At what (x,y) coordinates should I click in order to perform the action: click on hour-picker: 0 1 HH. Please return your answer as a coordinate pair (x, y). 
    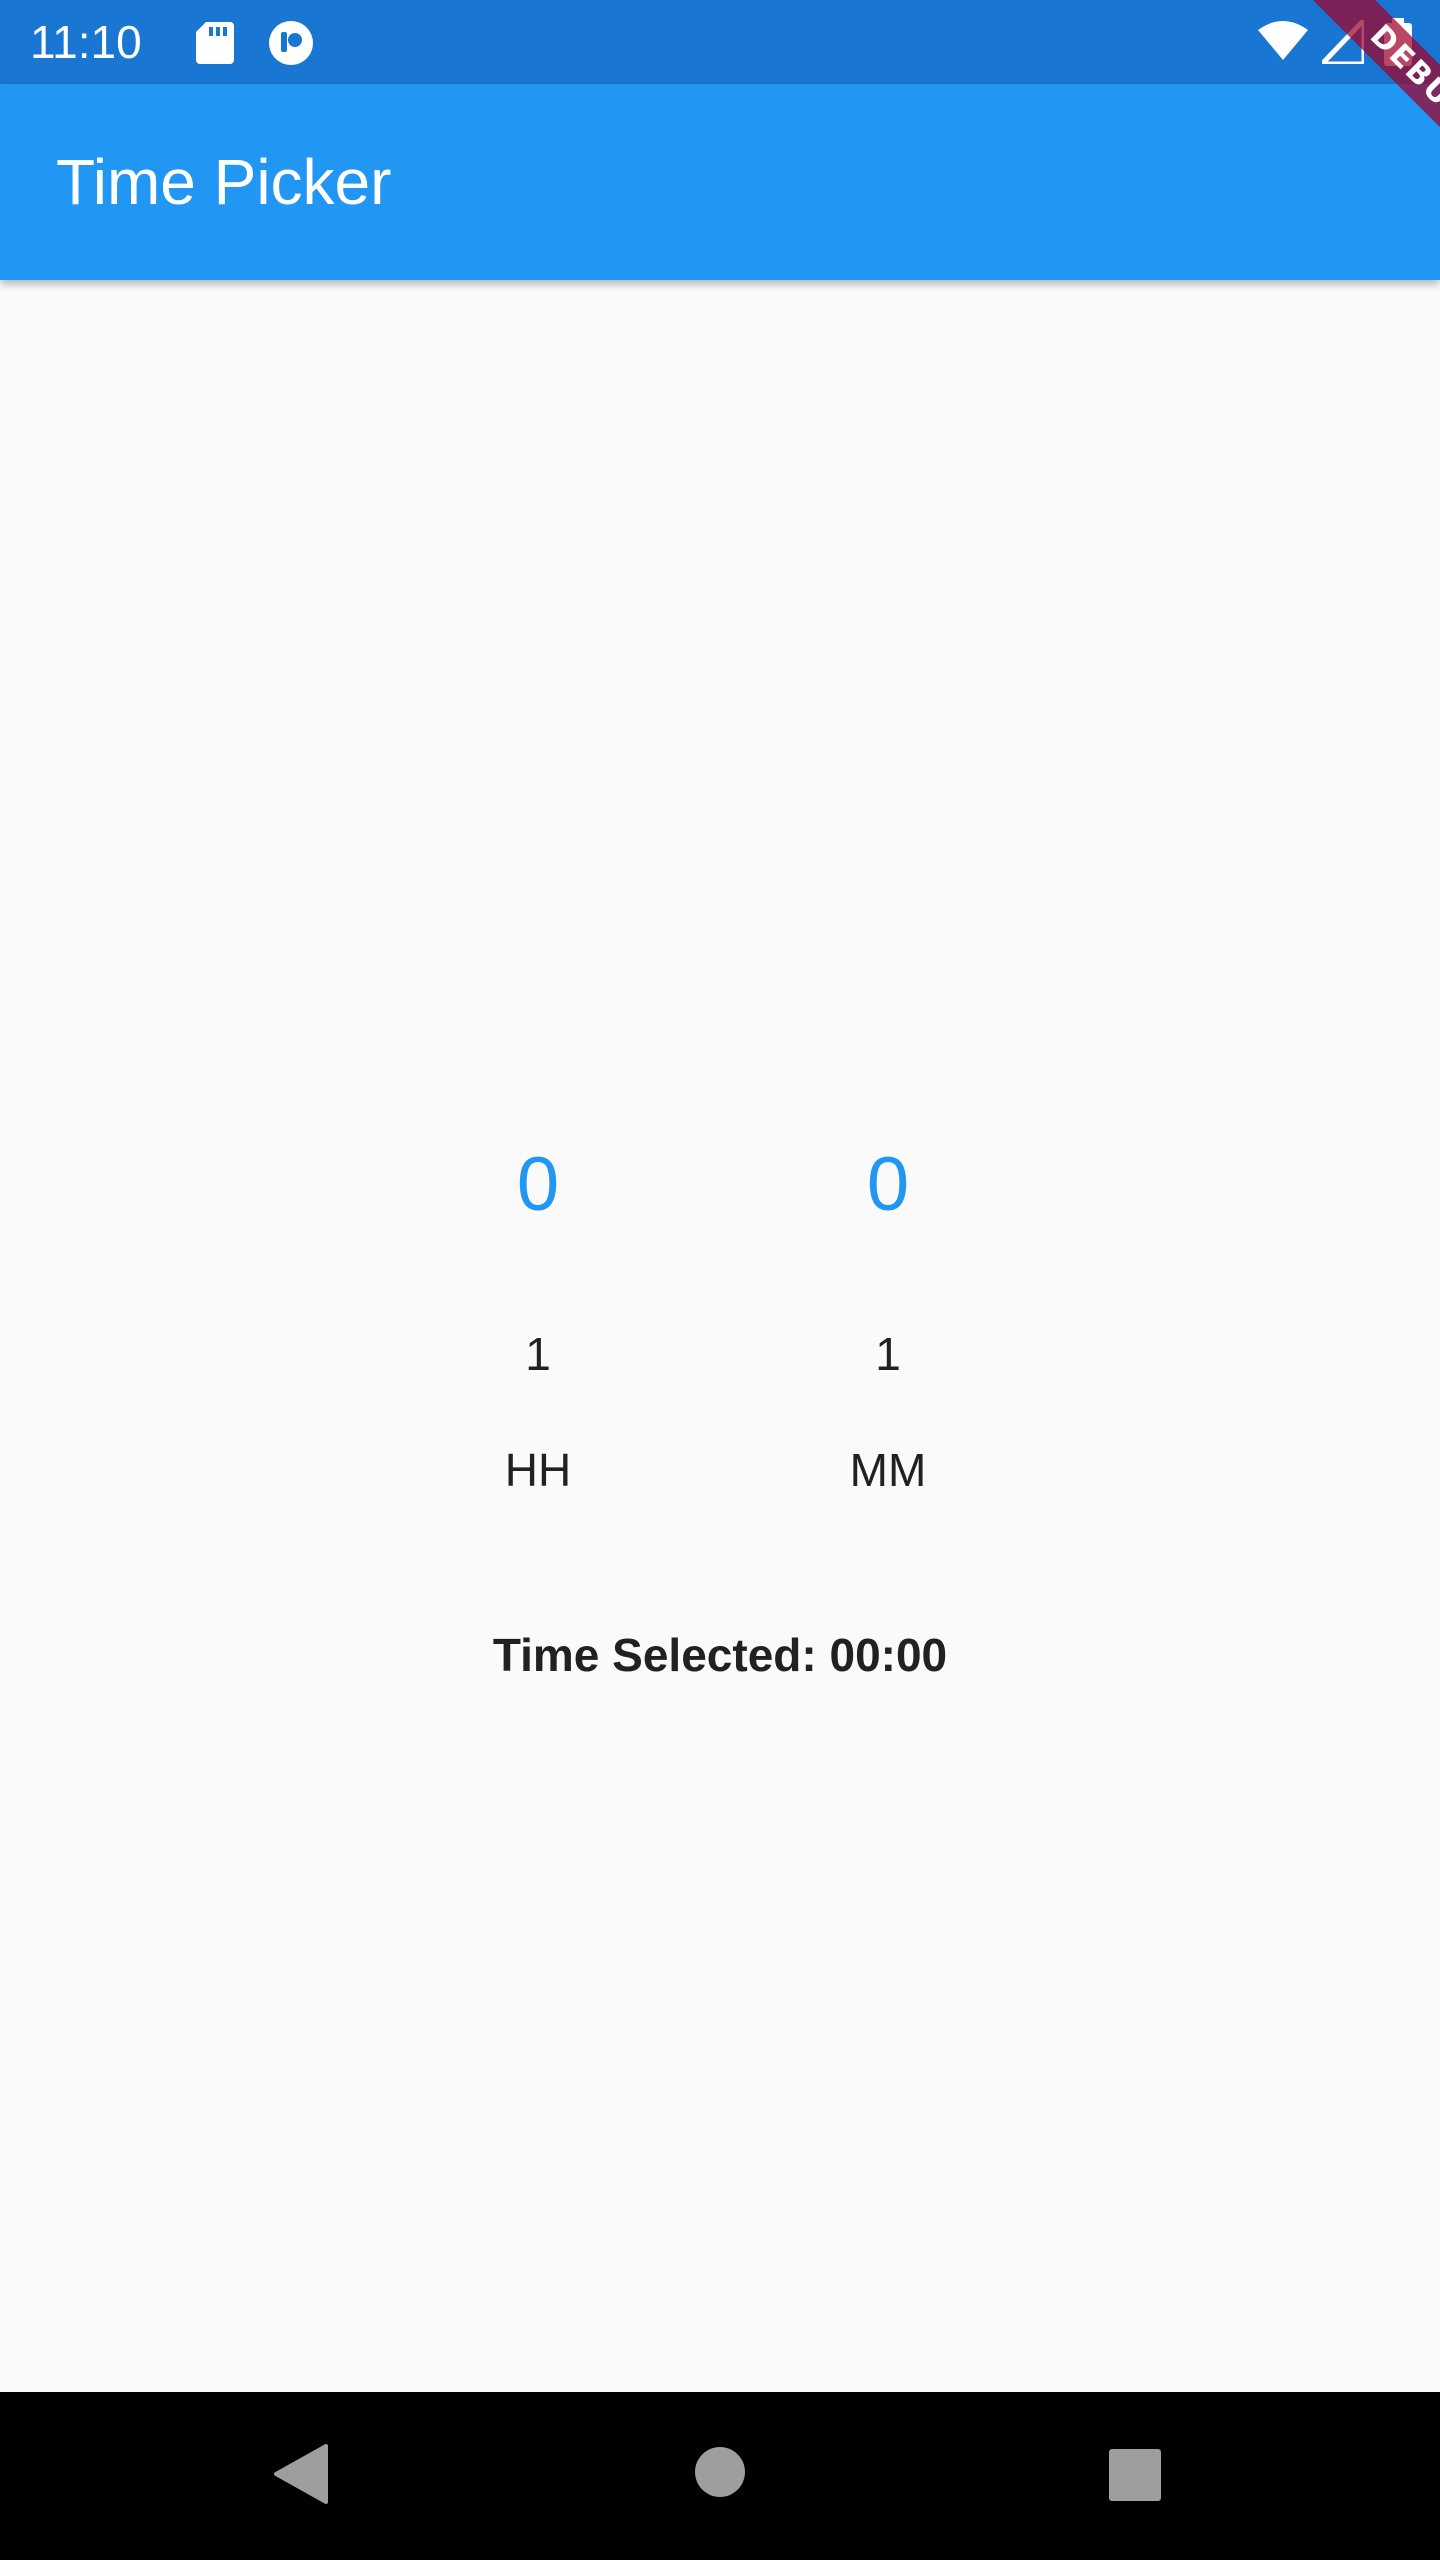
    Looking at the image, I should click on (538, 1340).